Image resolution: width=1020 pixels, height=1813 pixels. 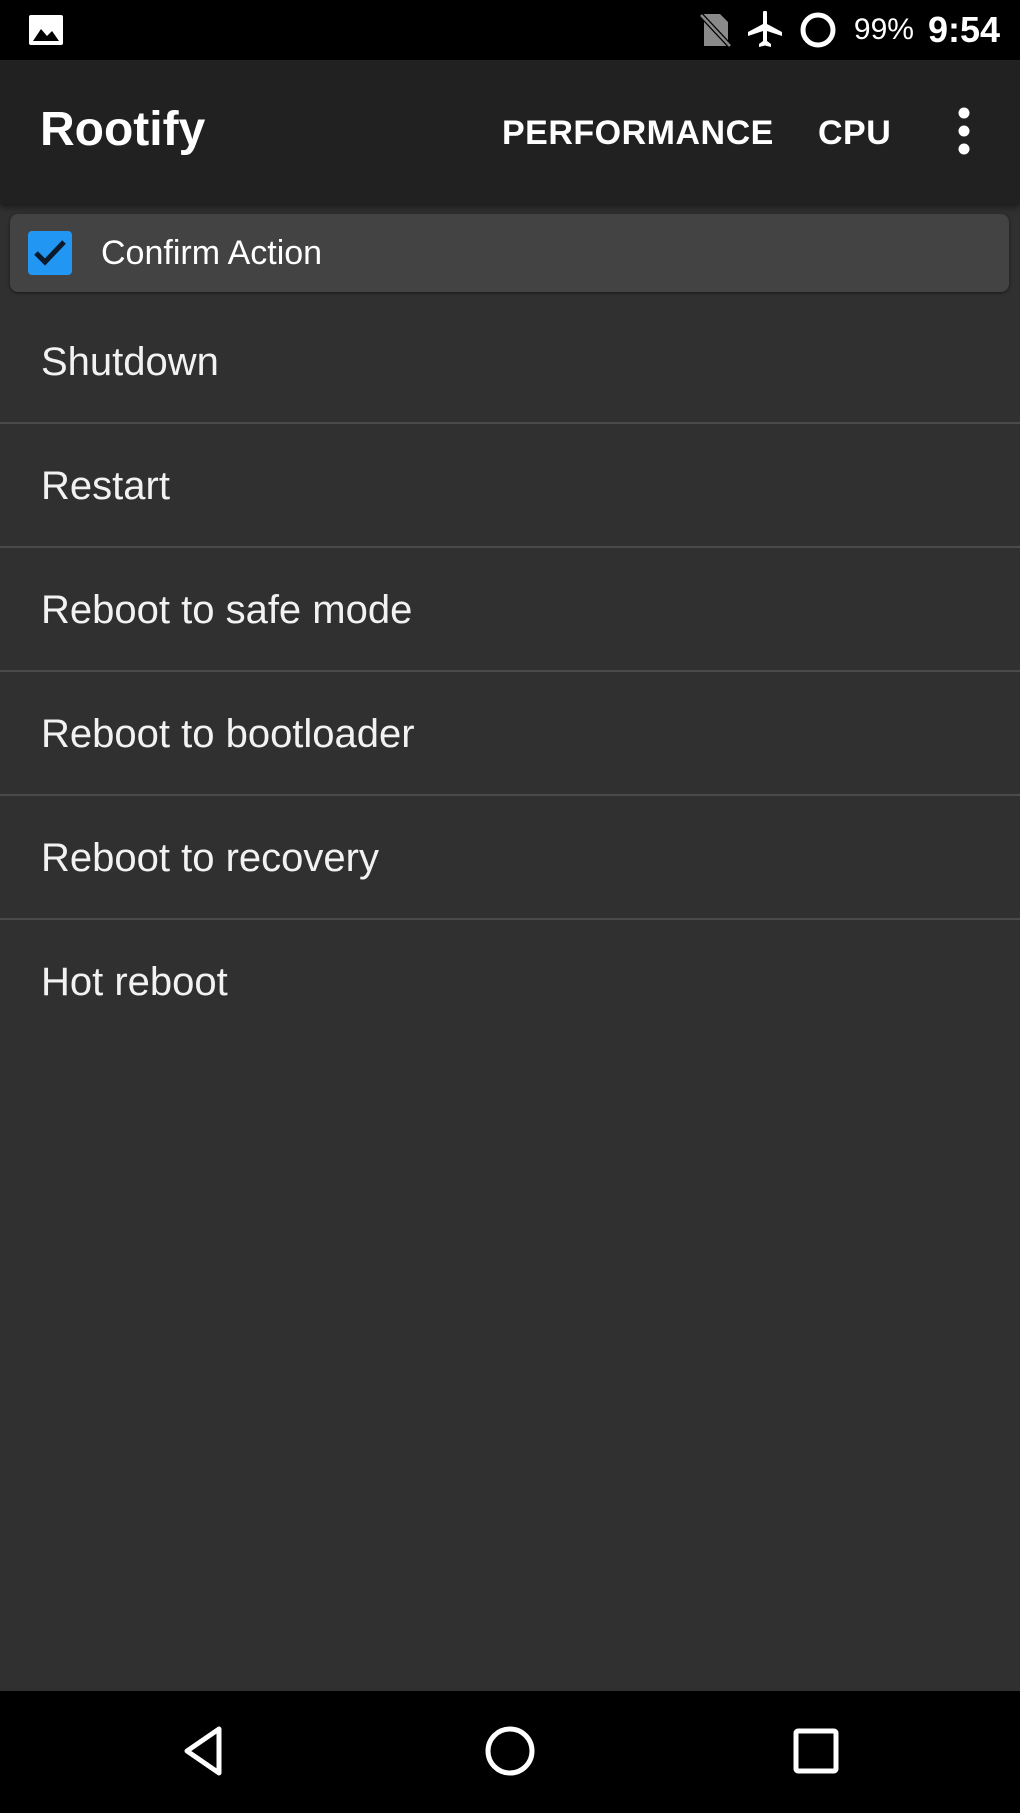 I want to click on list-item-reboot-recovery: Reboot to recovery, so click(x=510, y=858).